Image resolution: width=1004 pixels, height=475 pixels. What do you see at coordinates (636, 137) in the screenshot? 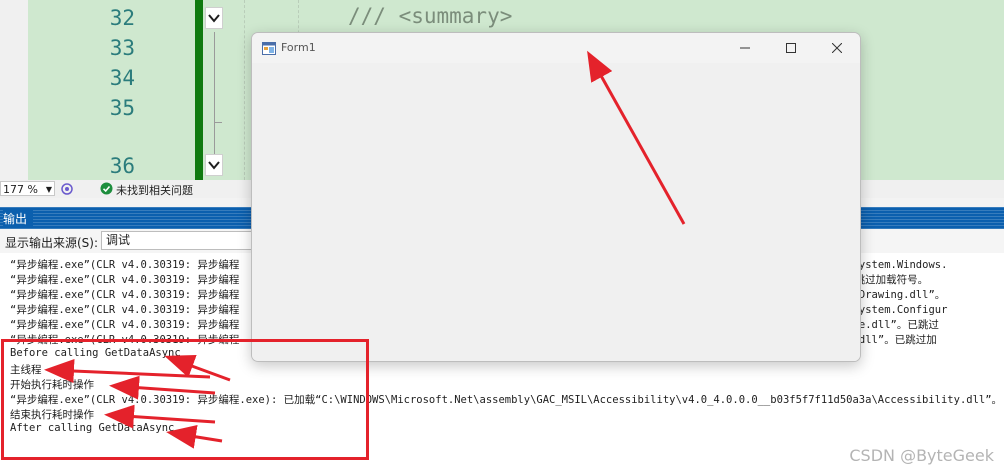
I see `arrow-to-form1` at bounding box center [636, 137].